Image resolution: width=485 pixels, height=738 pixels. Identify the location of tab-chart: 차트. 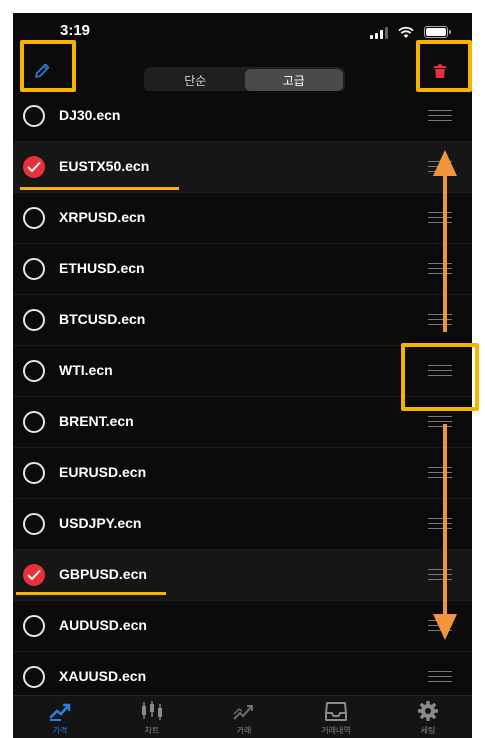
(152, 719).